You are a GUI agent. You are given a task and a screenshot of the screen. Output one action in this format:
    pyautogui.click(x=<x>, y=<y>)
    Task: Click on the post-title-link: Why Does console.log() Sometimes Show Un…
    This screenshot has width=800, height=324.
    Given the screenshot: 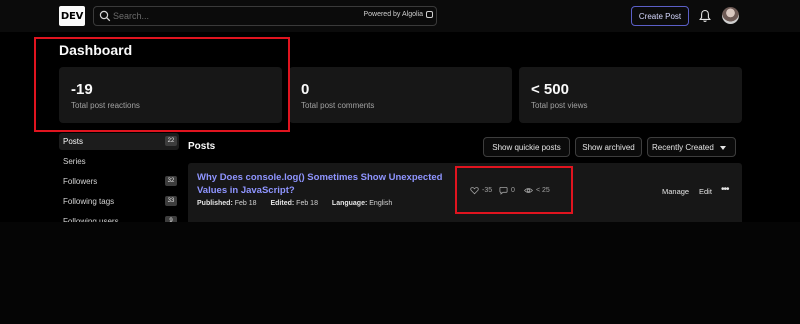 What is the action you would take?
    pyautogui.click(x=322, y=184)
    